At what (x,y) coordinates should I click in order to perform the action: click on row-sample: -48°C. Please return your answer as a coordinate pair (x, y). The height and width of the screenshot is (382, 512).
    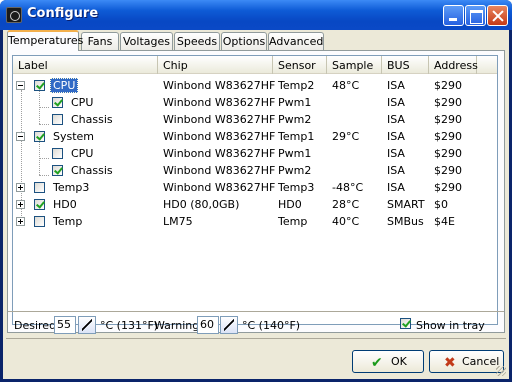
    Looking at the image, I should click on (348, 187).